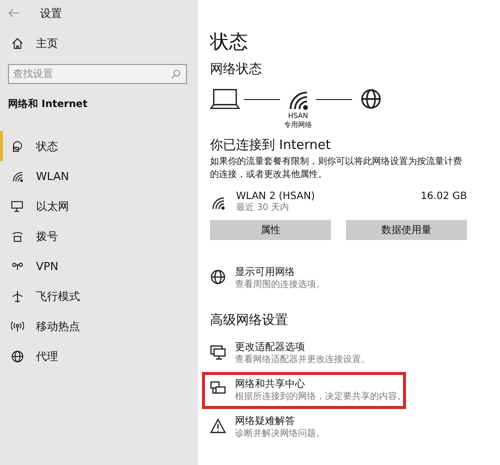  What do you see at coordinates (97, 74) in the screenshot?
I see `search-field: 查找设置` at bounding box center [97, 74].